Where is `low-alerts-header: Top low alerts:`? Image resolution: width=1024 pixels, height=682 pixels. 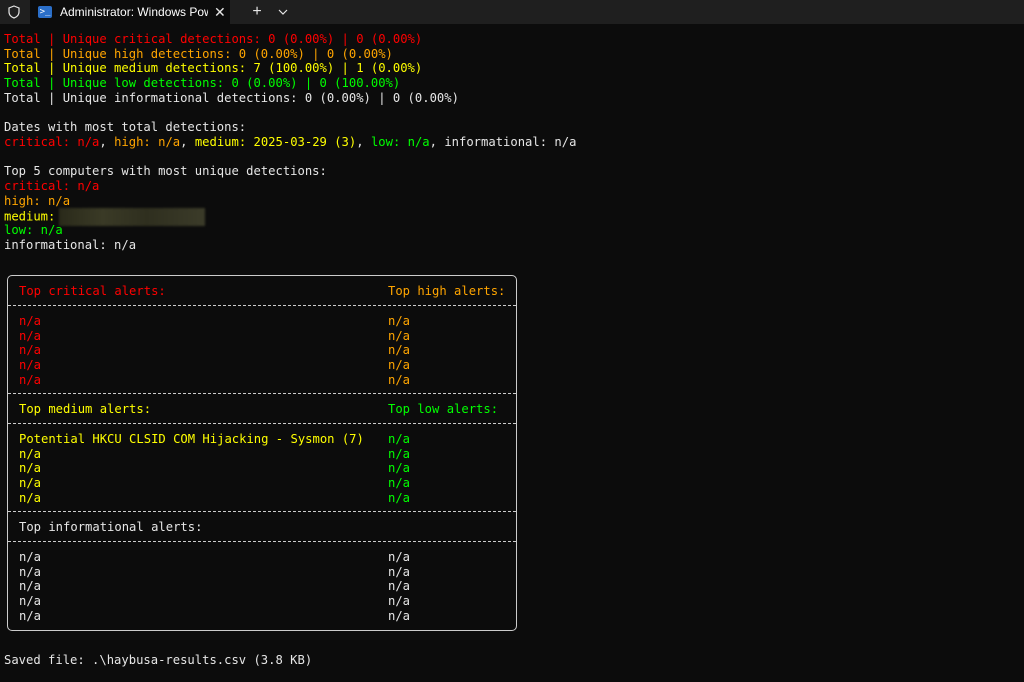 low-alerts-header: Top low alerts: is located at coordinates (443, 409).